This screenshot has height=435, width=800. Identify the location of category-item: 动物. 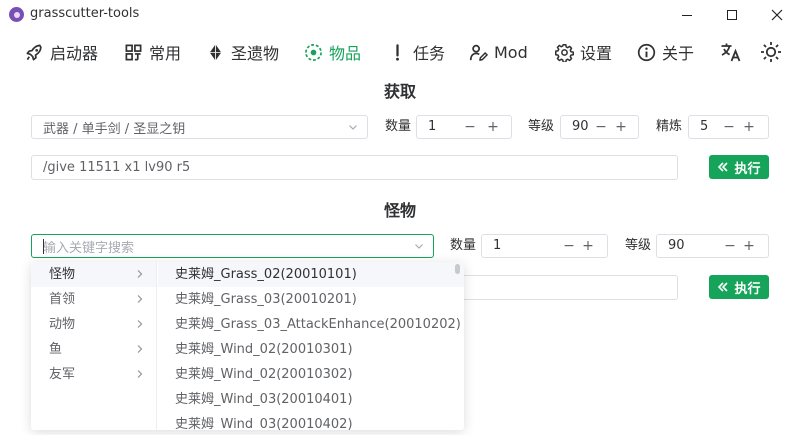
(93, 324).